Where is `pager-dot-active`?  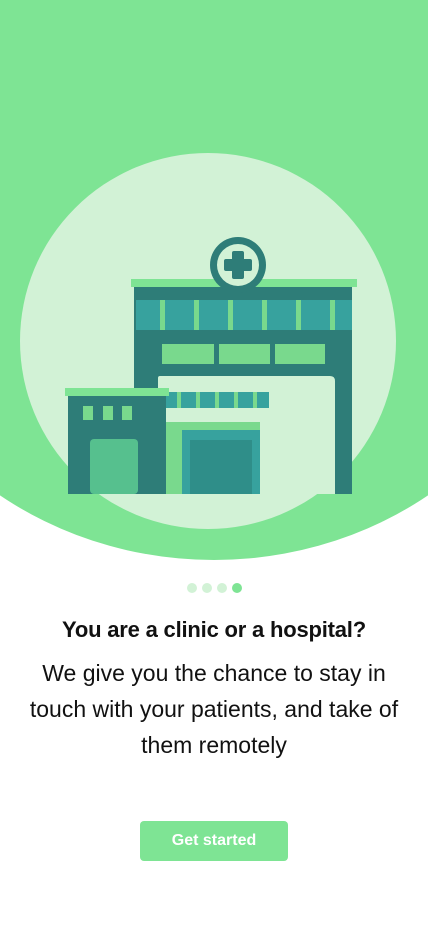
pager-dot-active is located at coordinates (236, 588).